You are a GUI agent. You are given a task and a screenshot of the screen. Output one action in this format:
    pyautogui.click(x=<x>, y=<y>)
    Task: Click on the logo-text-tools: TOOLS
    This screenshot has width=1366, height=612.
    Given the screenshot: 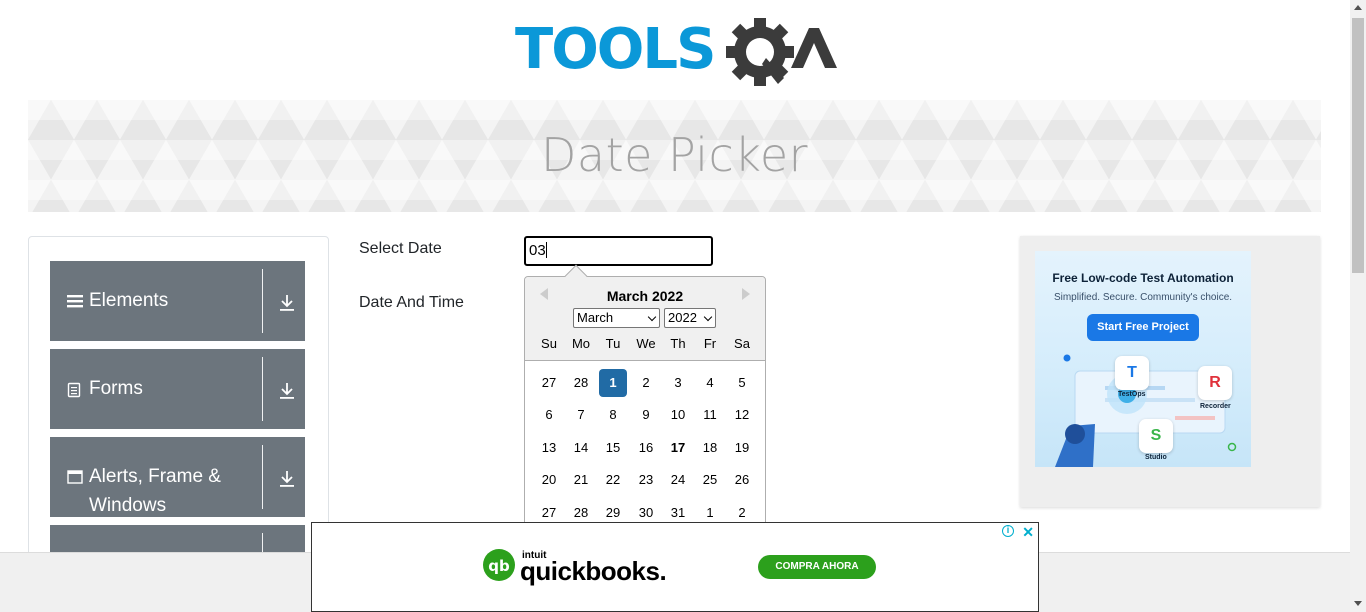 What is the action you would take?
    pyautogui.click(x=614, y=49)
    